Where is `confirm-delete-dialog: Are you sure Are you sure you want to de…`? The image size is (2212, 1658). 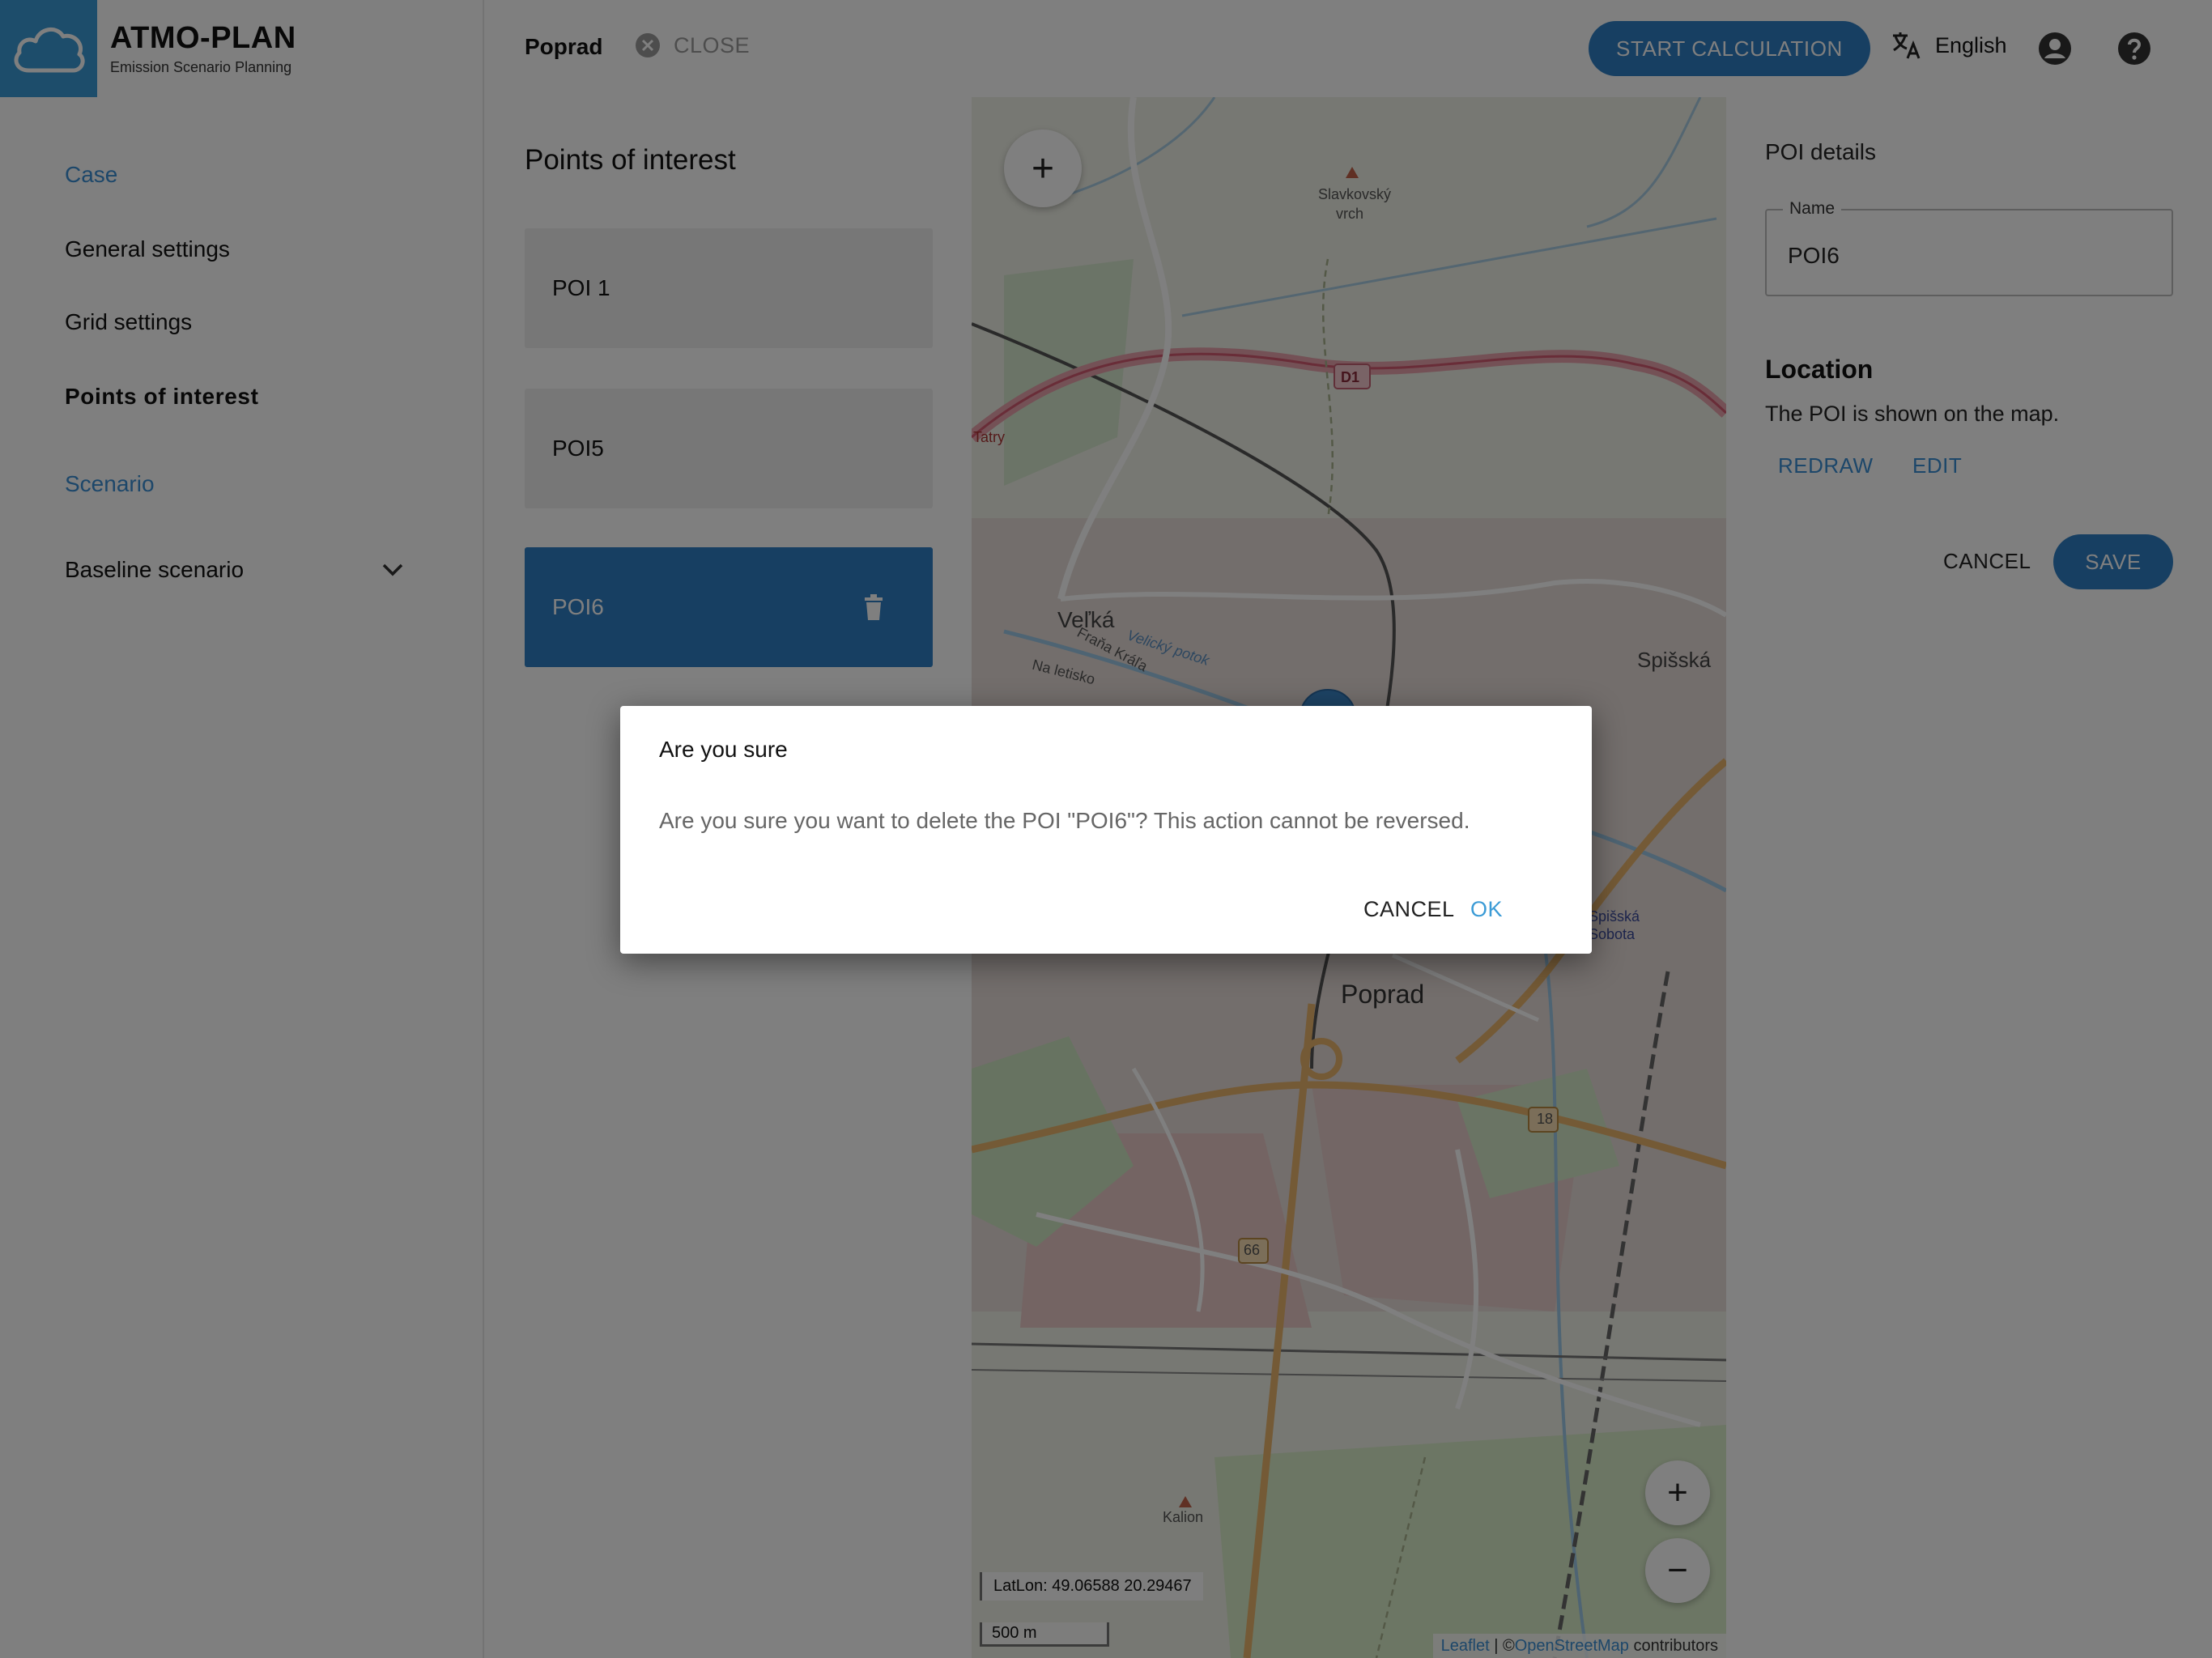 confirm-delete-dialog: Are you sure Are you sure you want to de… is located at coordinates (1106, 830).